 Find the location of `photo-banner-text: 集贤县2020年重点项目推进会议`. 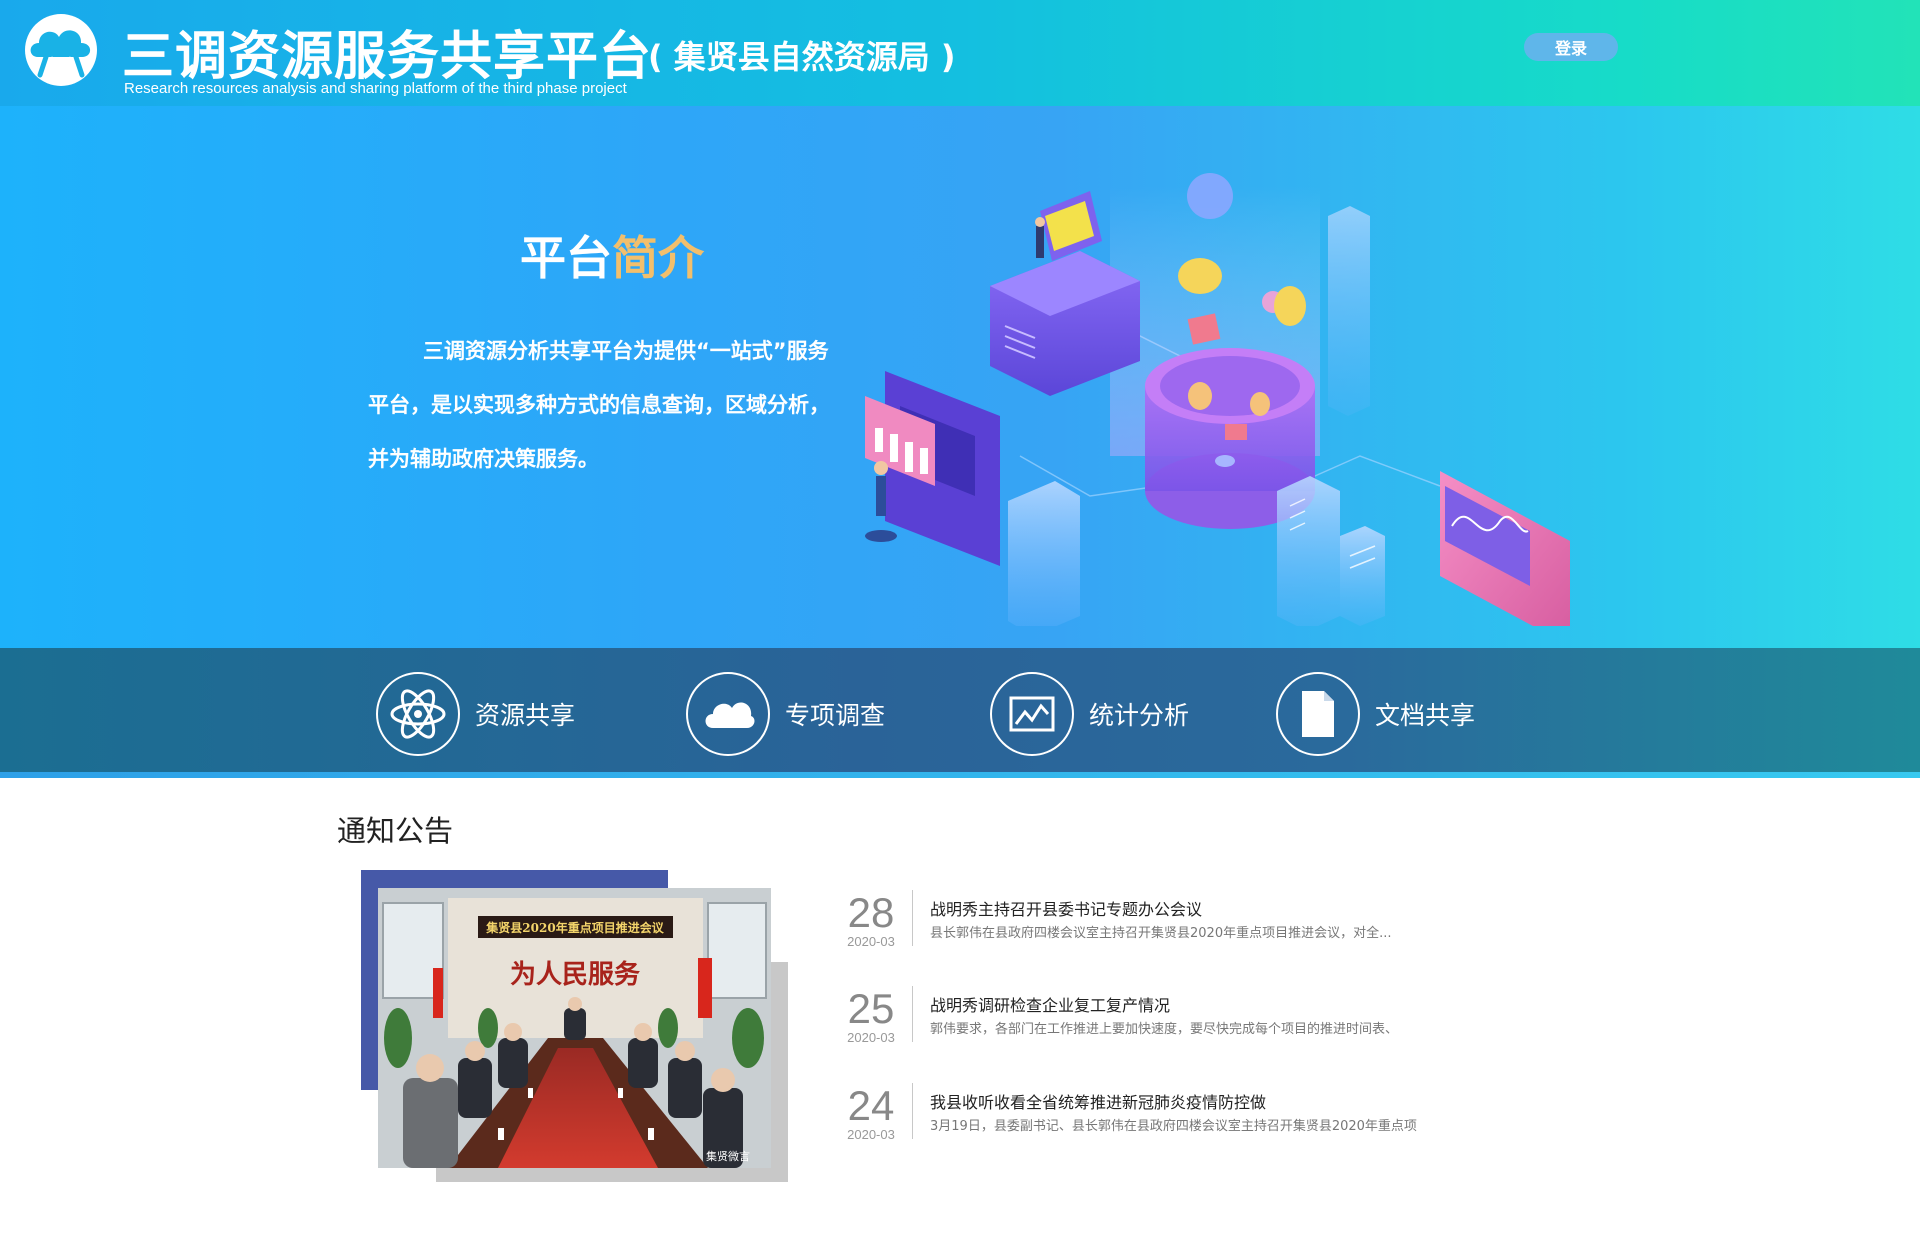

photo-banner-text: 集贤县2020年重点项目推进会议 is located at coordinates (574, 927).